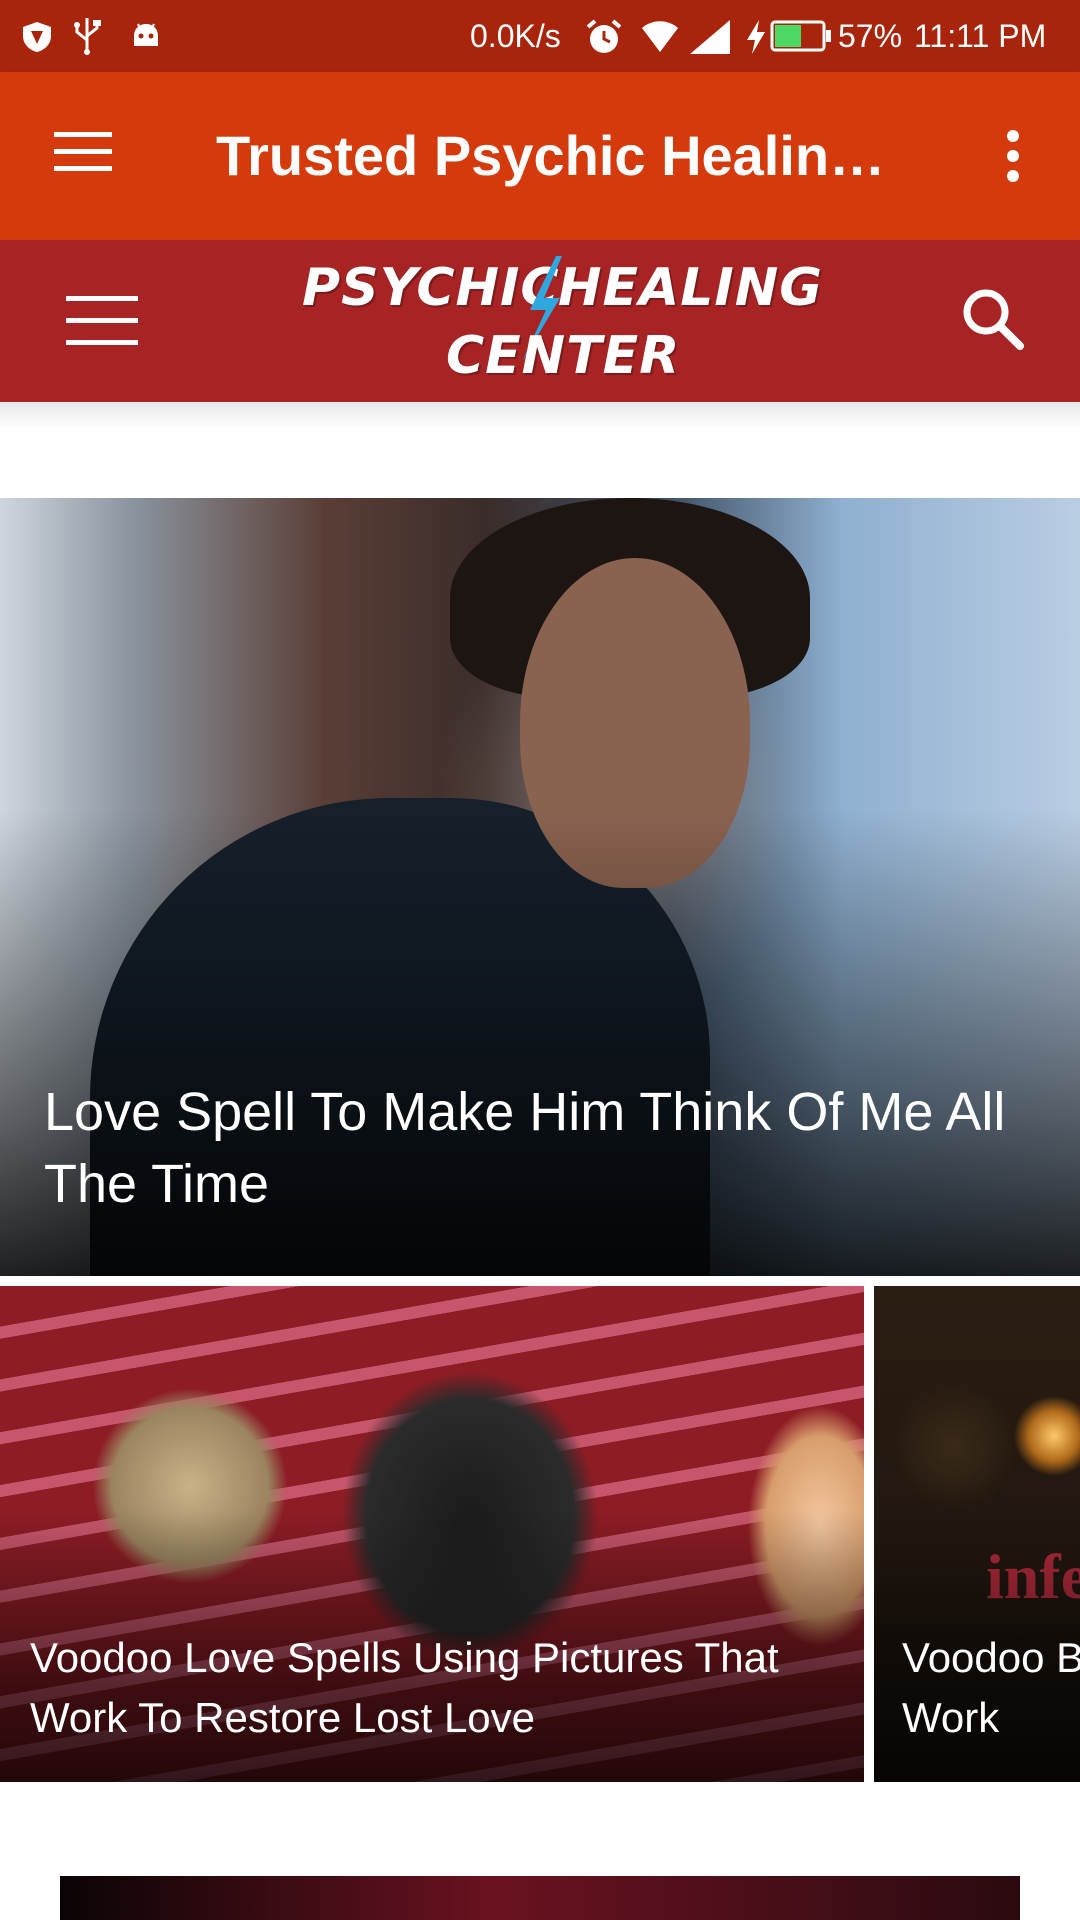  I want to click on alarm-icon, so click(604, 36).